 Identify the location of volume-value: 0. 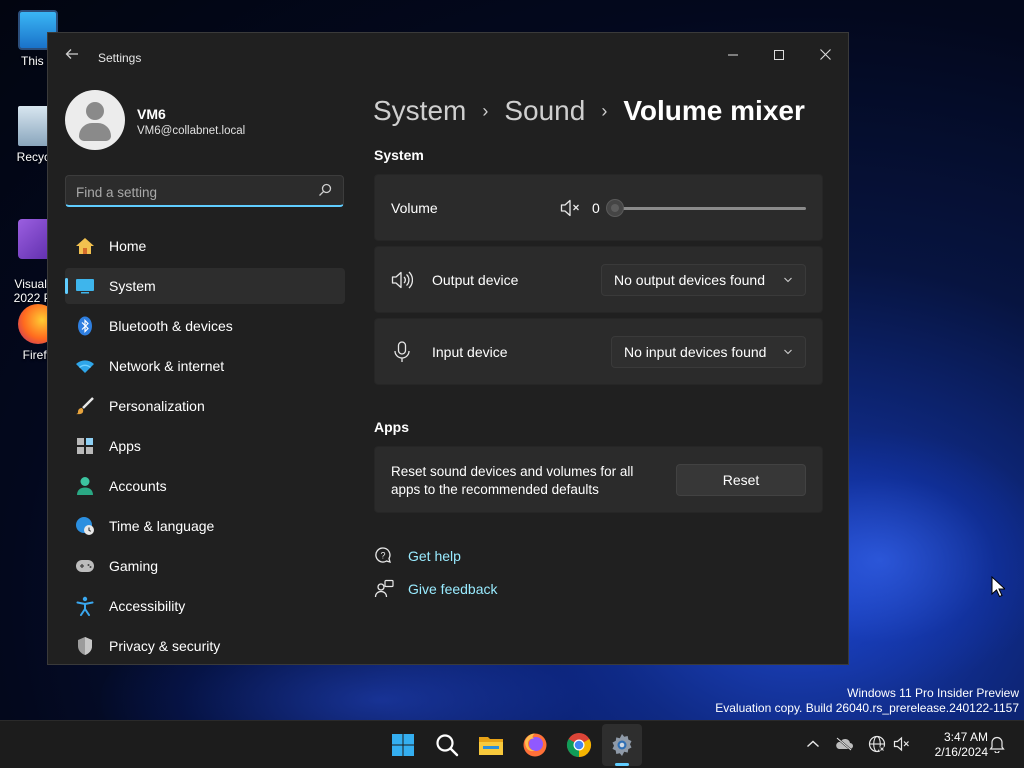
(596, 208).